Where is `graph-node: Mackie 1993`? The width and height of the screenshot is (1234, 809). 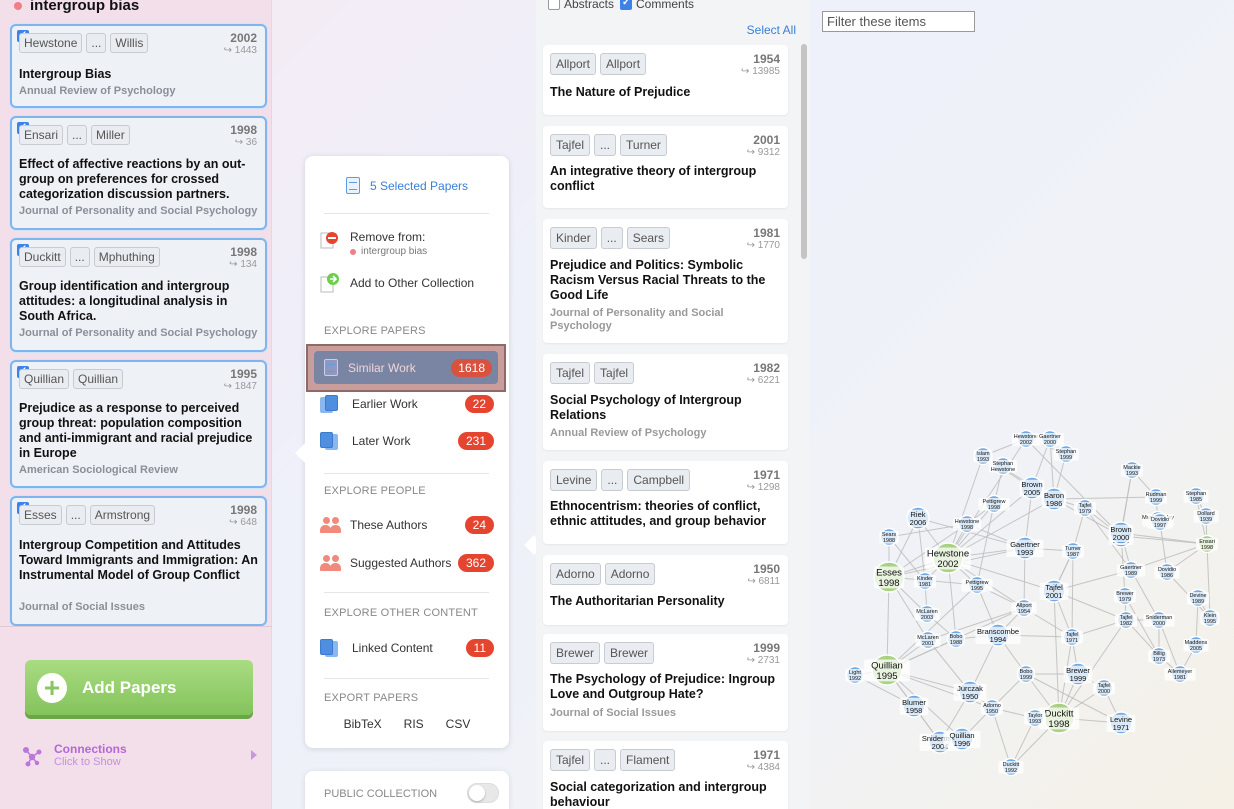 graph-node: Mackie 1993 is located at coordinates (1132, 470).